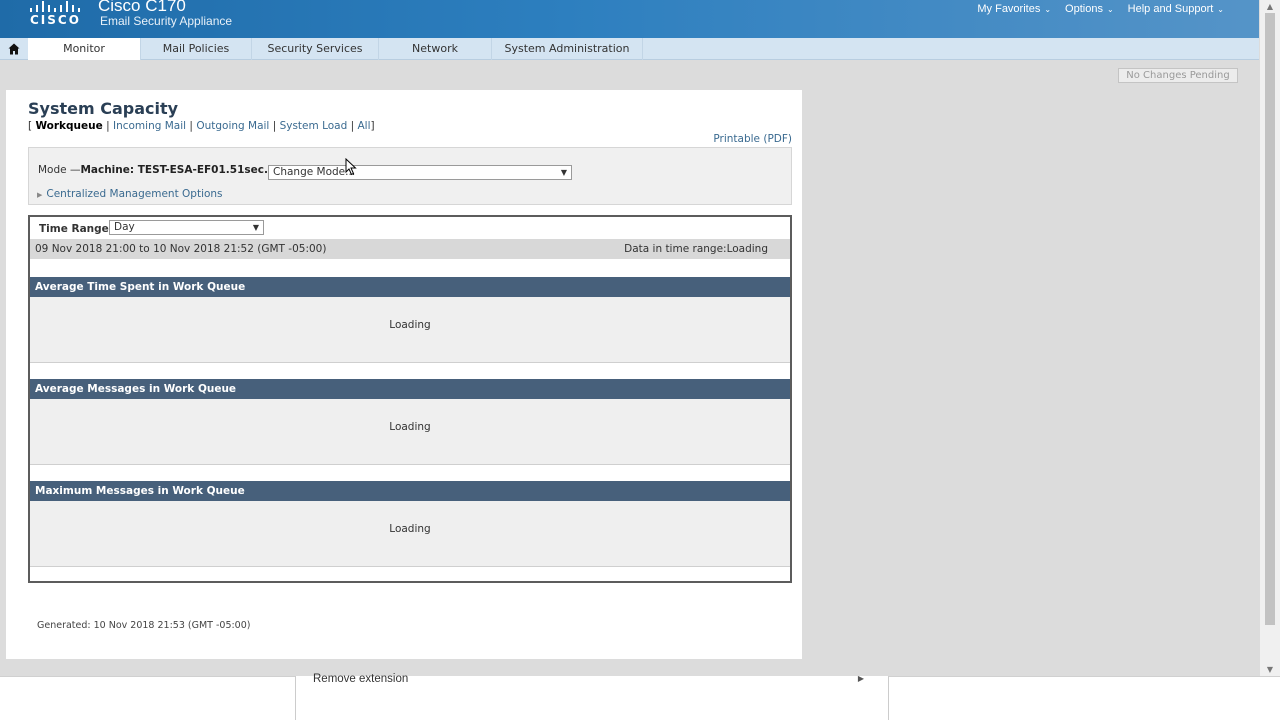 This screenshot has width=1280, height=720. What do you see at coordinates (149, 126) in the screenshot?
I see `subnav-incoming-mail: Incoming Mail` at bounding box center [149, 126].